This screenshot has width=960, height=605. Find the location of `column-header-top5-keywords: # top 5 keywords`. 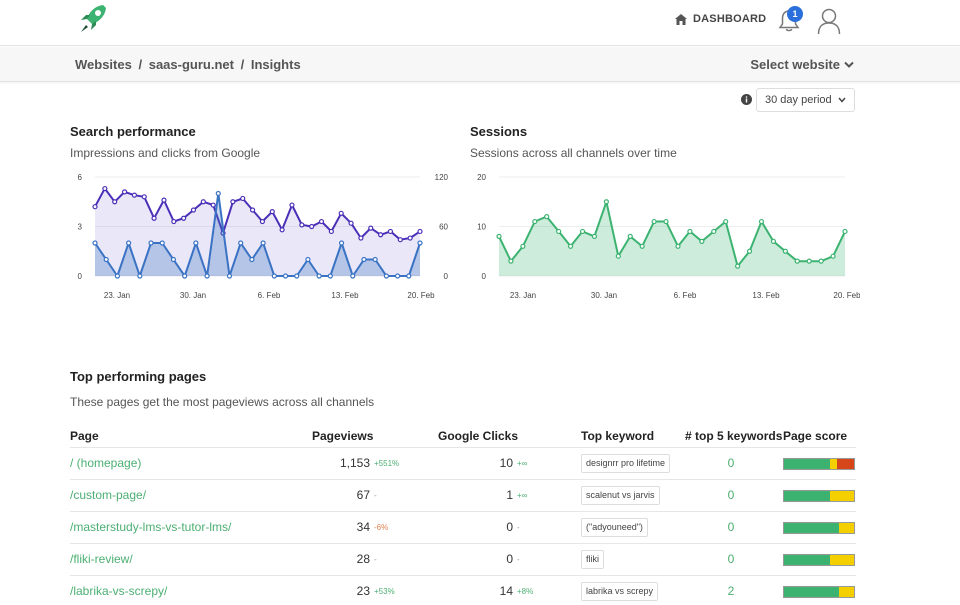

column-header-top5-keywords: # top 5 keywords is located at coordinates (733, 436).